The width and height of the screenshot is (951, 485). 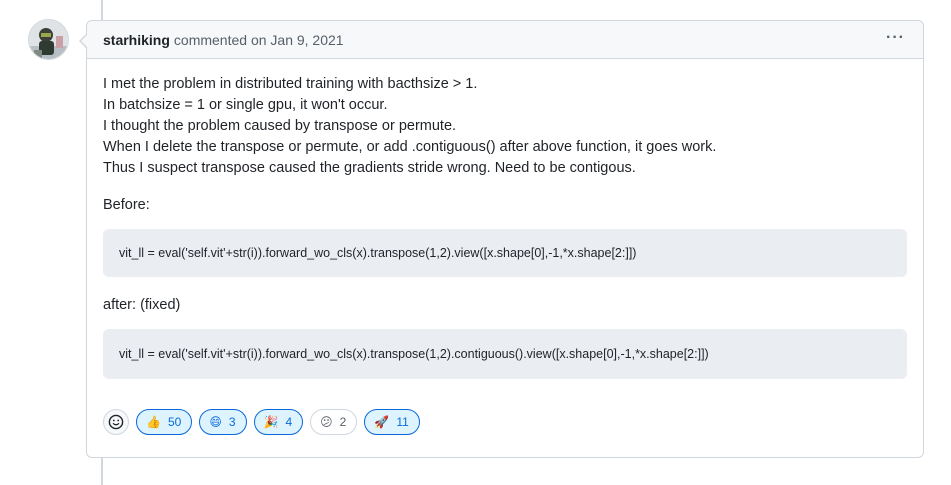 What do you see at coordinates (334, 422) in the screenshot?
I see `reaction-confused-button: 😕 2` at bounding box center [334, 422].